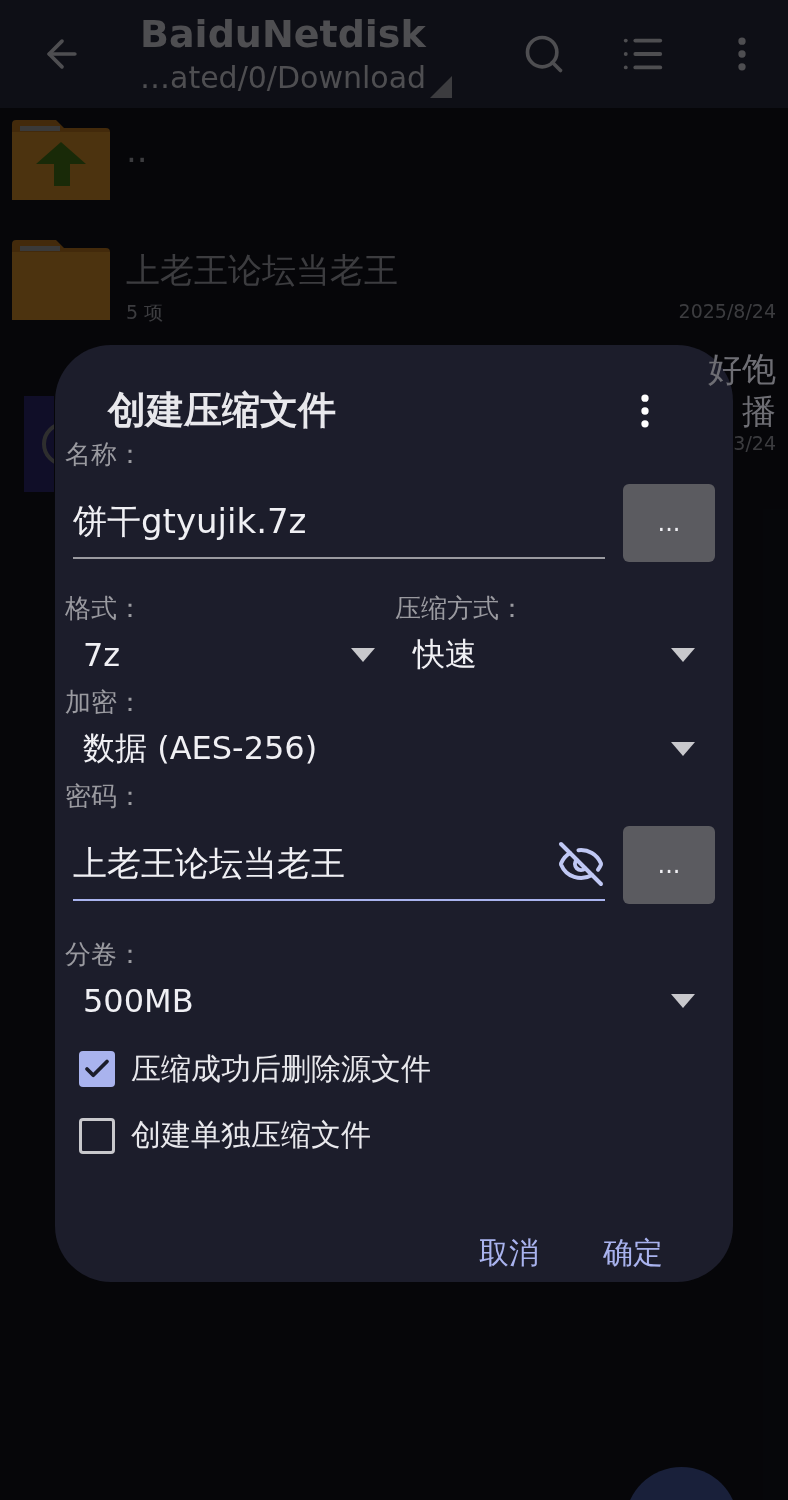 This screenshot has height=1500, width=788. I want to click on file-name: 播, so click(759, 411).